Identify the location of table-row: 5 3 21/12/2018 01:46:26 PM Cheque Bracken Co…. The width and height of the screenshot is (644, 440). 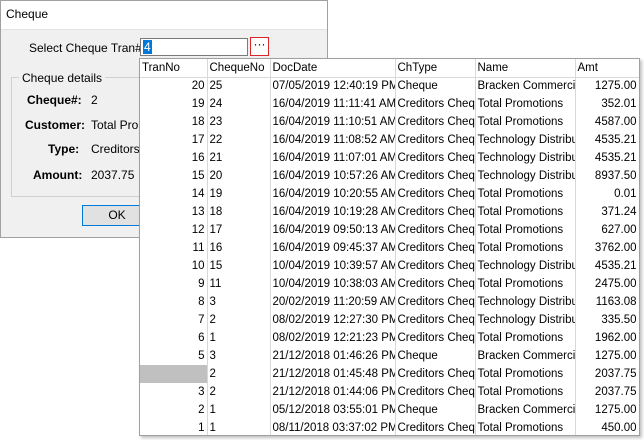
(389, 356).